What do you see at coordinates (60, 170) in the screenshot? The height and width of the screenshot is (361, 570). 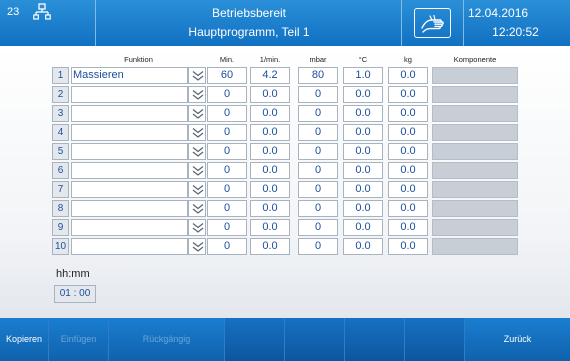 I see `row-number: 6` at bounding box center [60, 170].